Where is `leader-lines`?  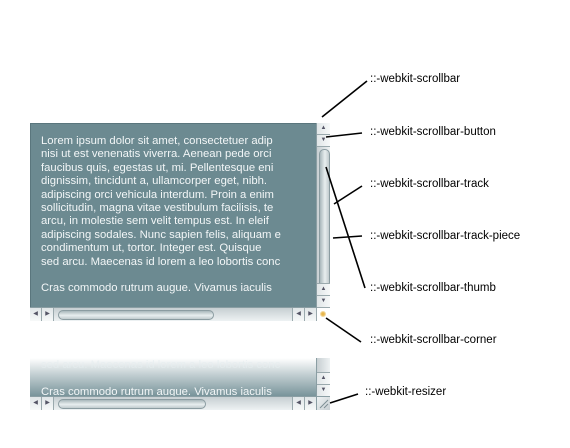 leader-lines is located at coordinates (344, 242).